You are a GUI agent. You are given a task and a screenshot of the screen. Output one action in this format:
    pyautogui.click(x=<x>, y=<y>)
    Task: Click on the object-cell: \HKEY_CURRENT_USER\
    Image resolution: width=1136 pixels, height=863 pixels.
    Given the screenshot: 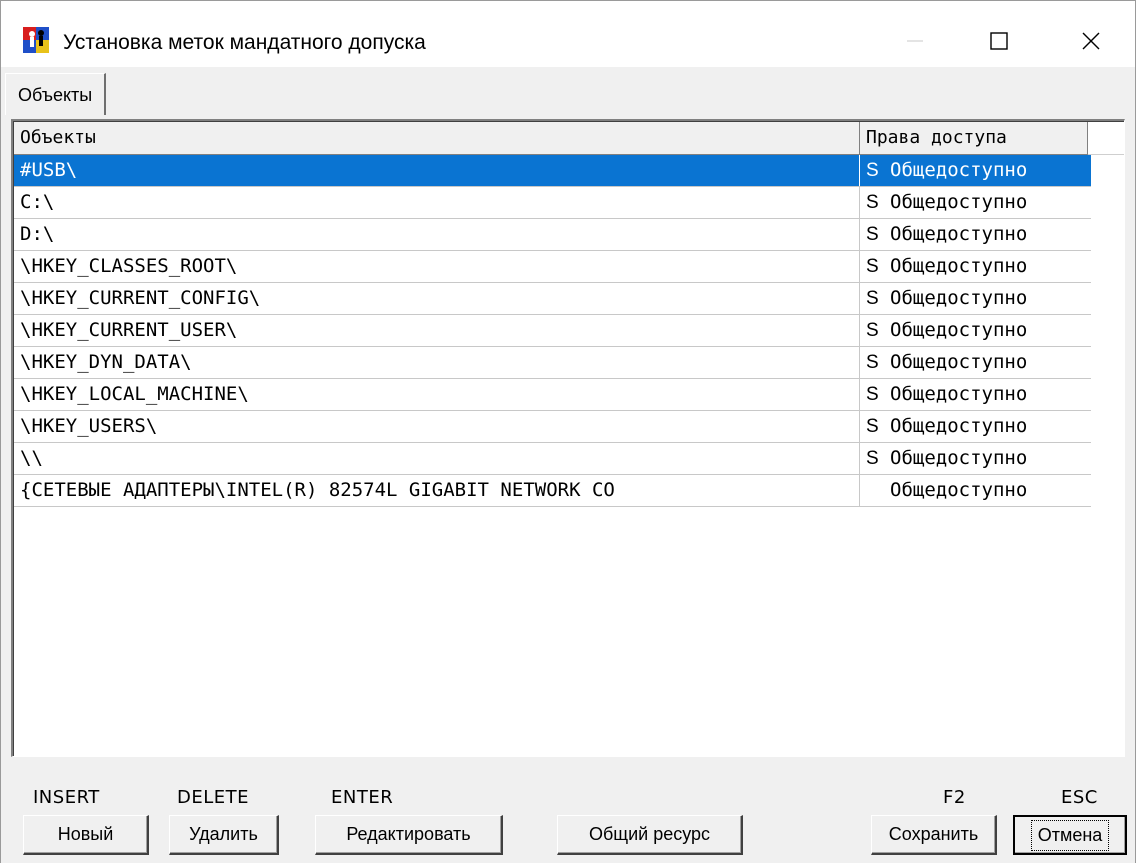 What is the action you would take?
    pyautogui.click(x=437, y=330)
    